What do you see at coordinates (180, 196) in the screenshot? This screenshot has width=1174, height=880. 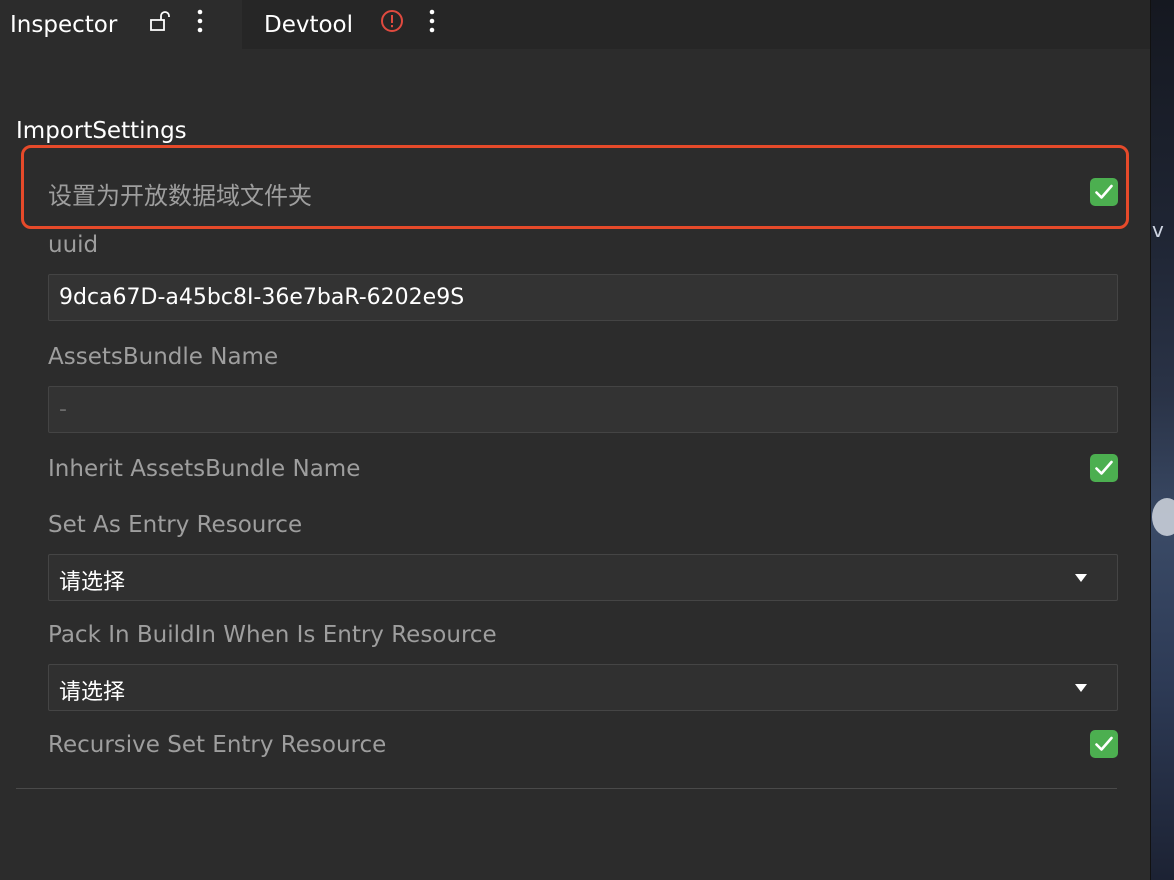 I see `open-data-folder-label: 设置为开放数据域文件夹` at bounding box center [180, 196].